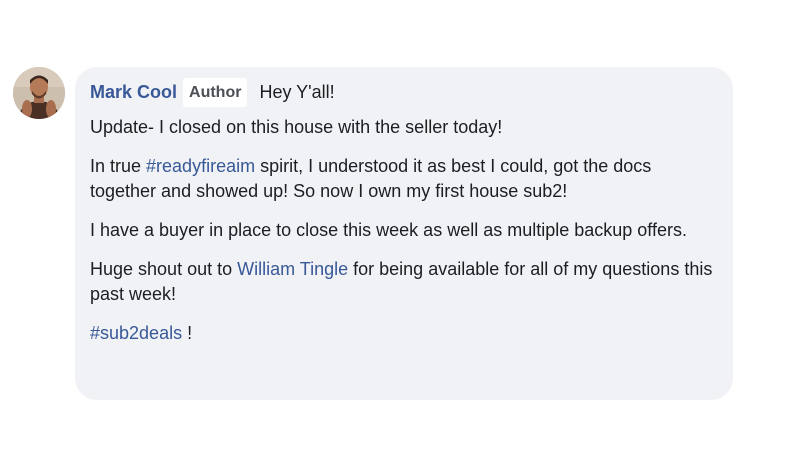  I want to click on hashtag-sub2deals-link: #sub2deals, so click(136, 333).